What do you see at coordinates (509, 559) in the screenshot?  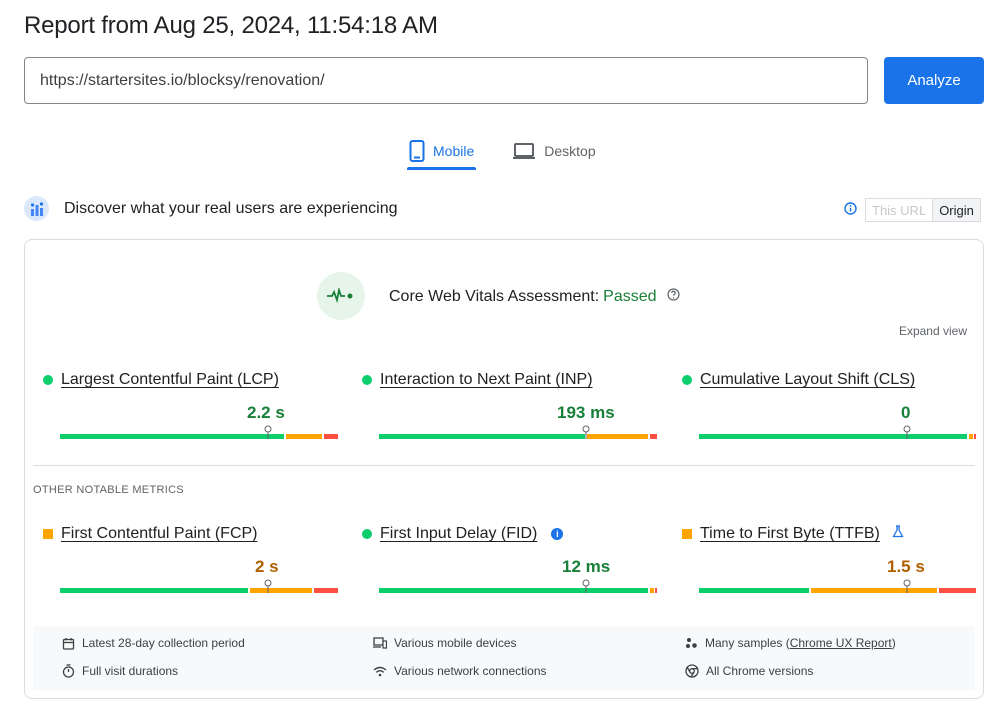 I see `metric-fid: First Input Delay (FID) i 12 ms` at bounding box center [509, 559].